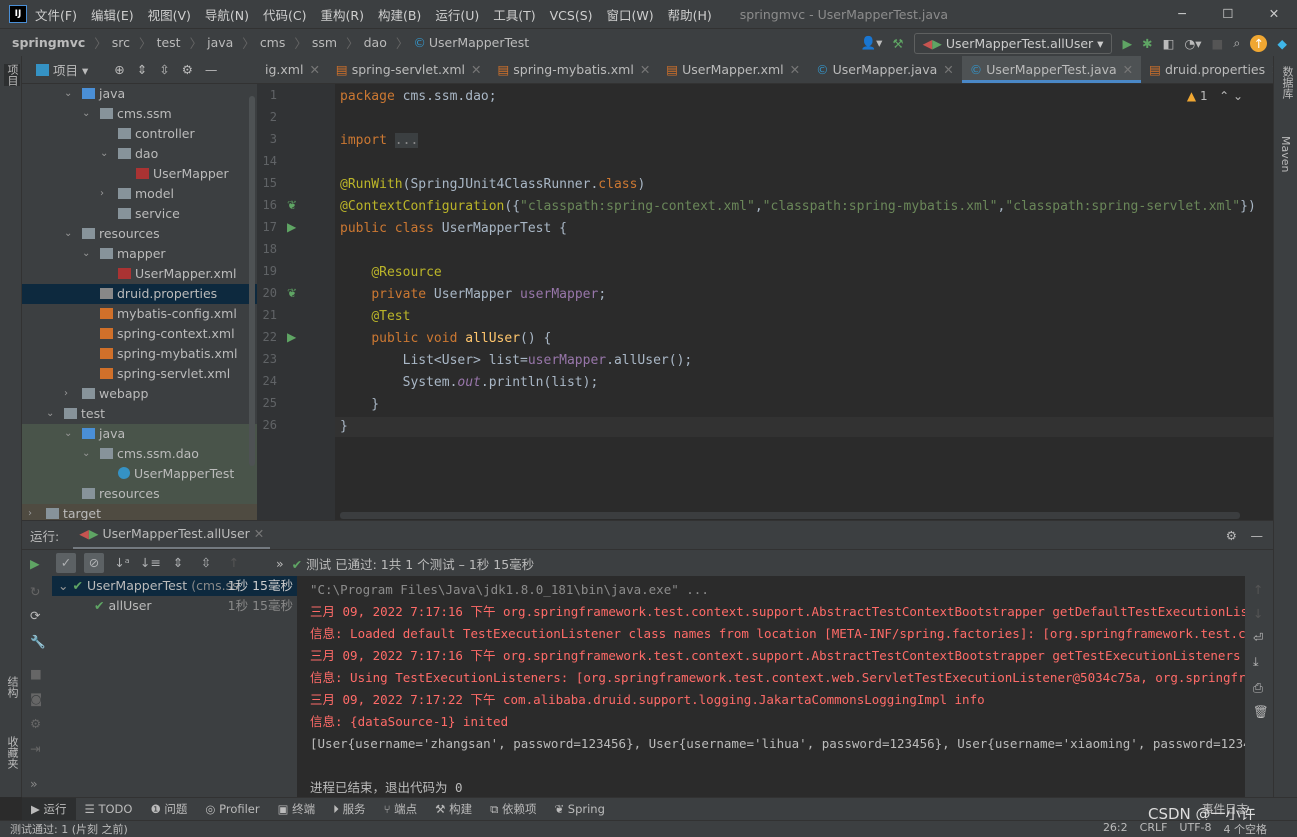  What do you see at coordinates (227, 15) in the screenshot?
I see `menu-item: 导航(N)` at bounding box center [227, 15].